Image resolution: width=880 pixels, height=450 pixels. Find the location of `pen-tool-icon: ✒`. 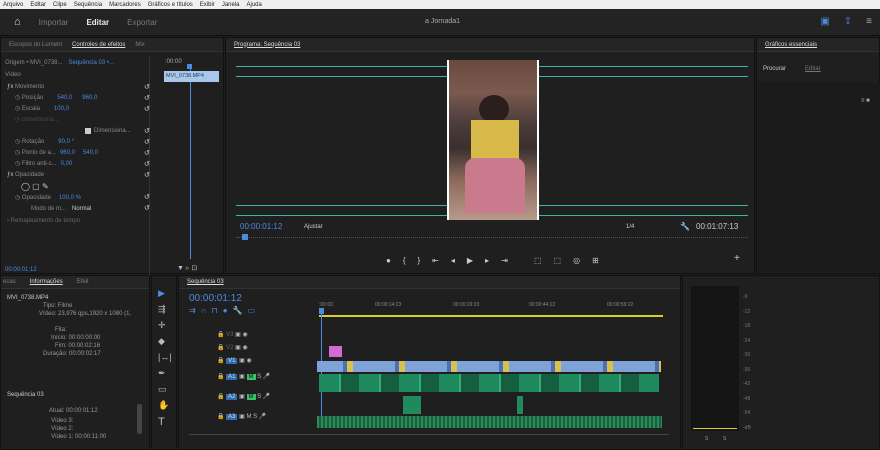

pen-tool-icon: ✒ is located at coordinates (162, 373).